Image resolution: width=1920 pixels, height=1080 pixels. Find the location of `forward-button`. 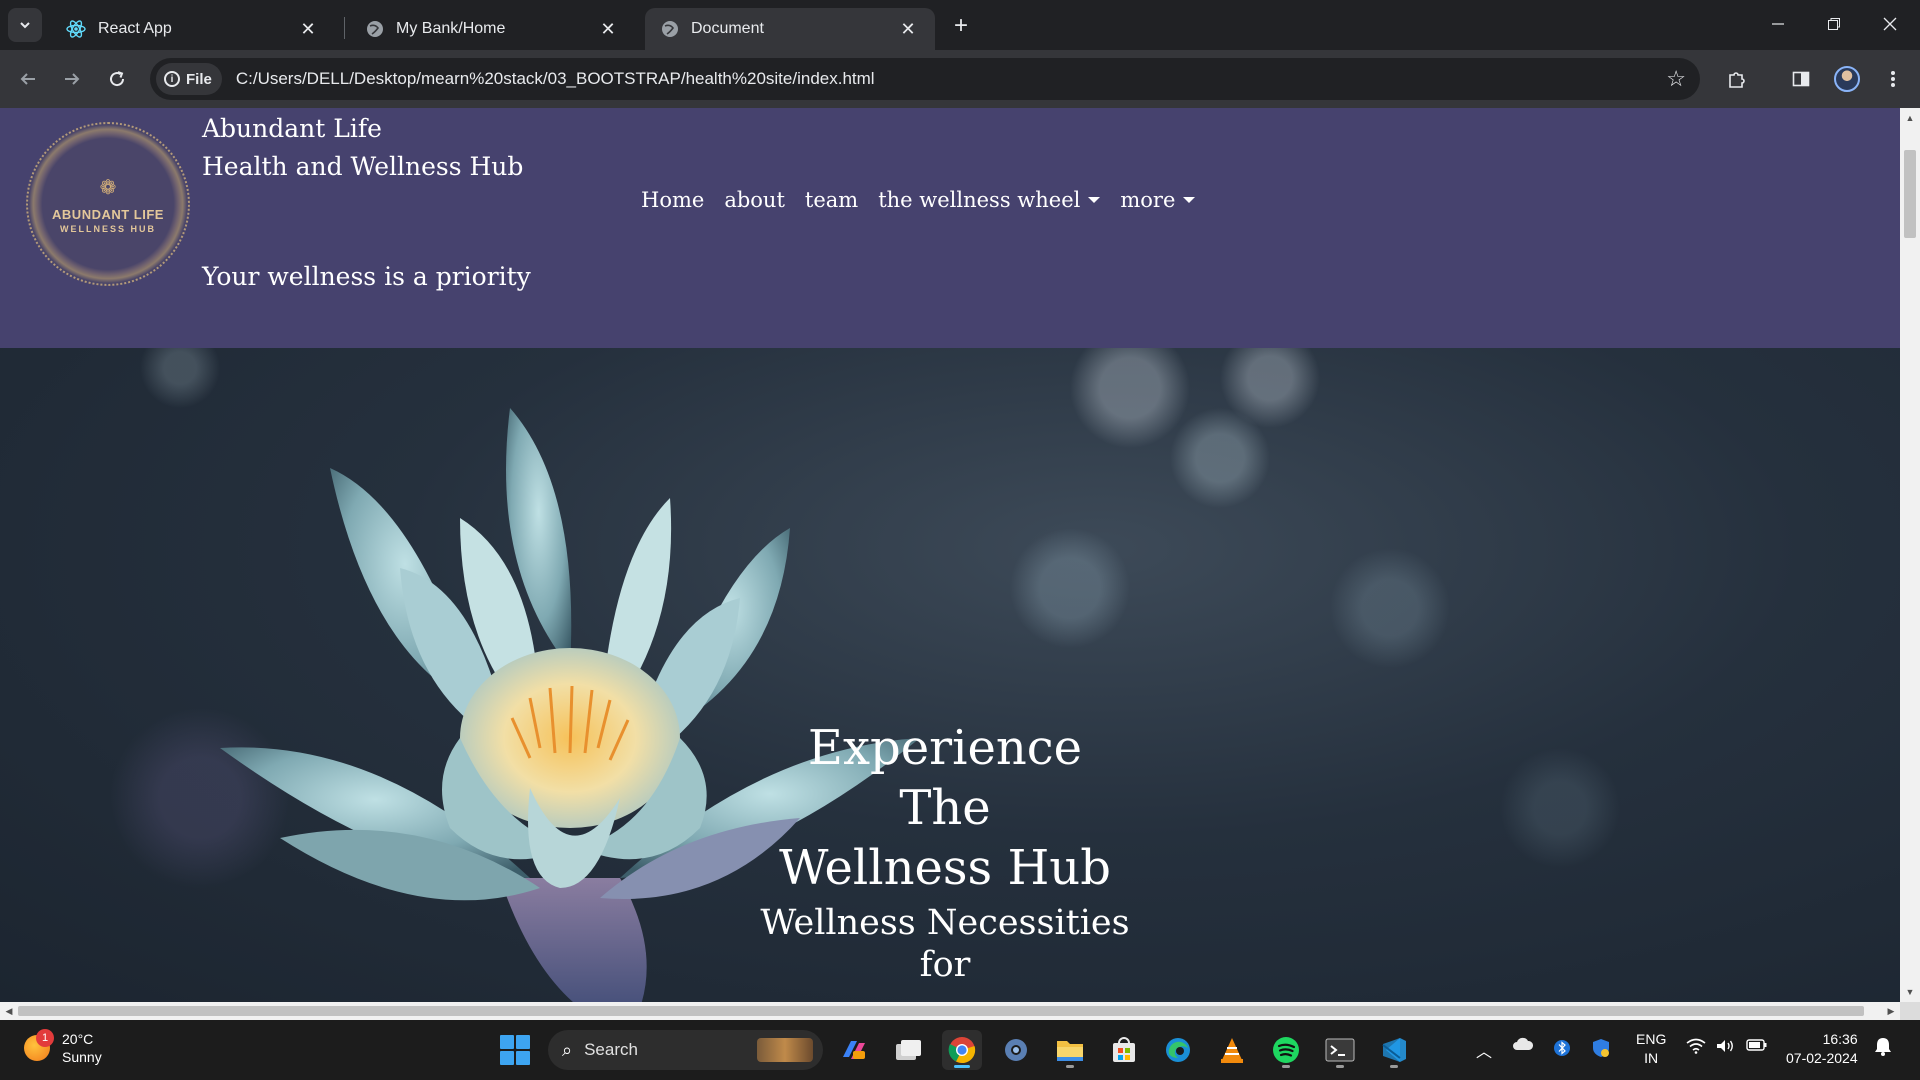

forward-button is located at coordinates (72, 79).